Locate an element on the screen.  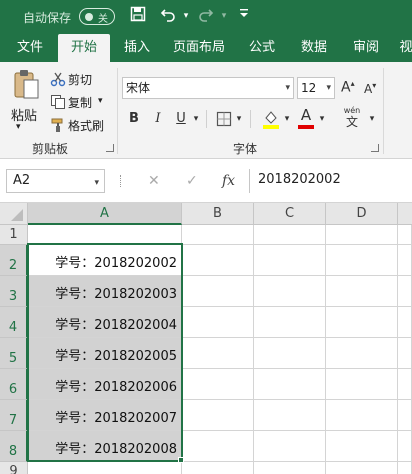
clipboard-launcher-icon is located at coordinates (110, 148).